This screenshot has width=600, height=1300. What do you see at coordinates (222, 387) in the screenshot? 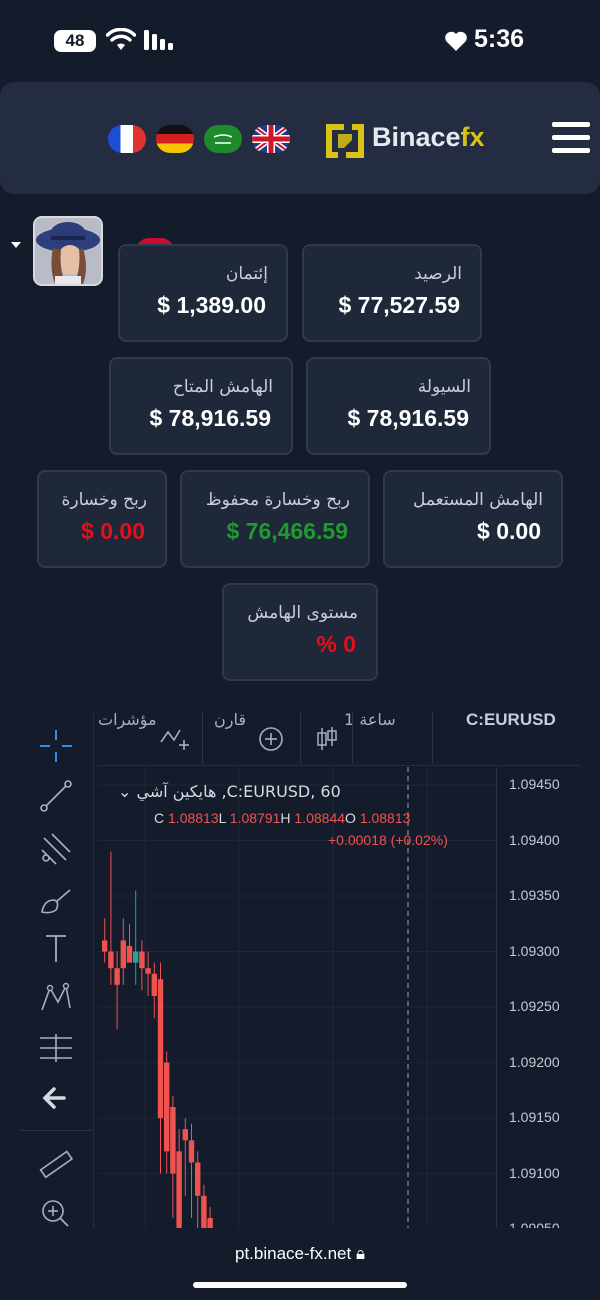
I see `free-margin-label: الهامش المتاح` at bounding box center [222, 387].